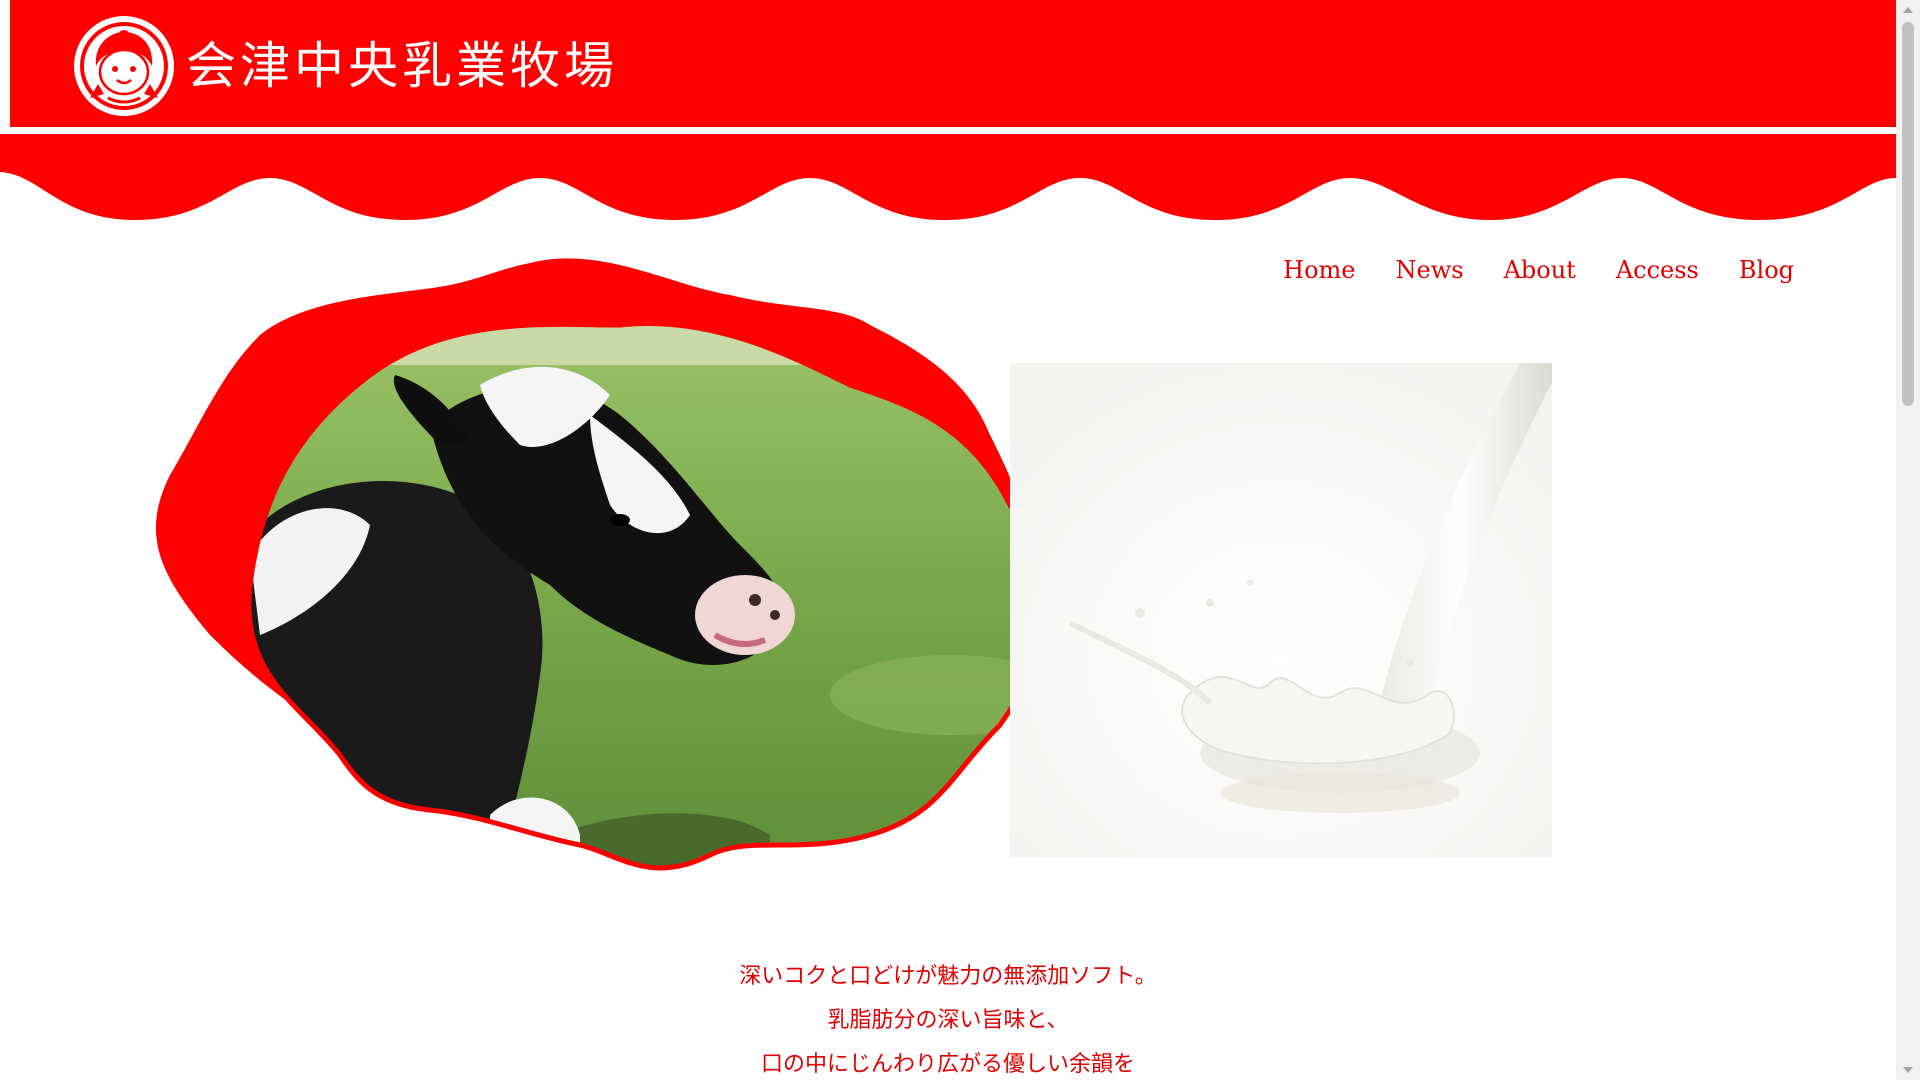  I want to click on site-title: 会津中央乳業牧場, so click(402, 66).